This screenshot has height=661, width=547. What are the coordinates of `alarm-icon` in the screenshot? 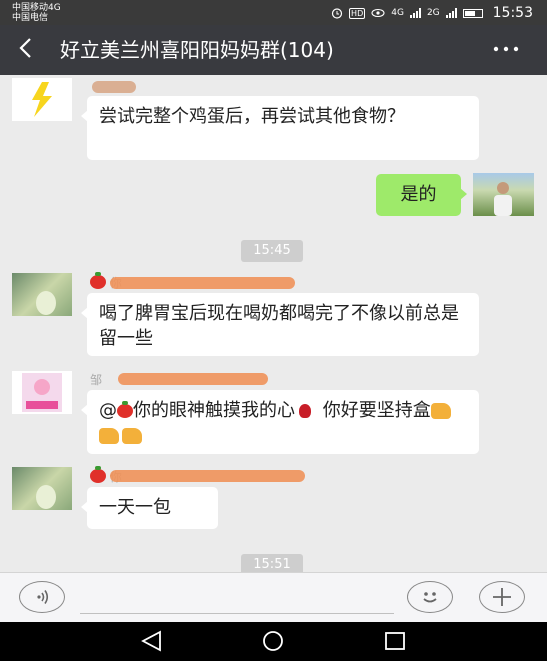 It's located at (337, 13).